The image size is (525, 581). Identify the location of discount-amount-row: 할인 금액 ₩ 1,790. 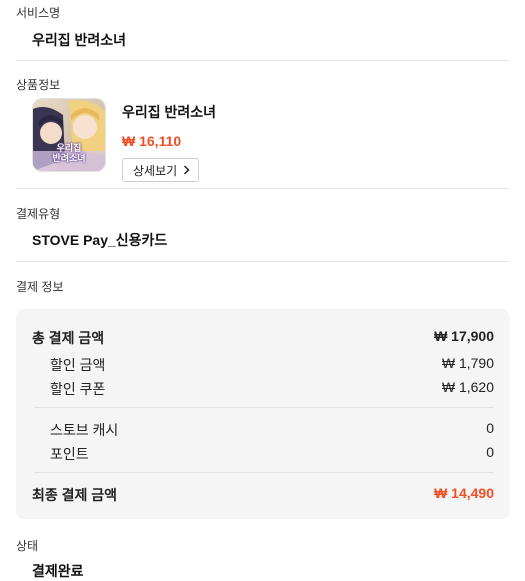
(272, 365).